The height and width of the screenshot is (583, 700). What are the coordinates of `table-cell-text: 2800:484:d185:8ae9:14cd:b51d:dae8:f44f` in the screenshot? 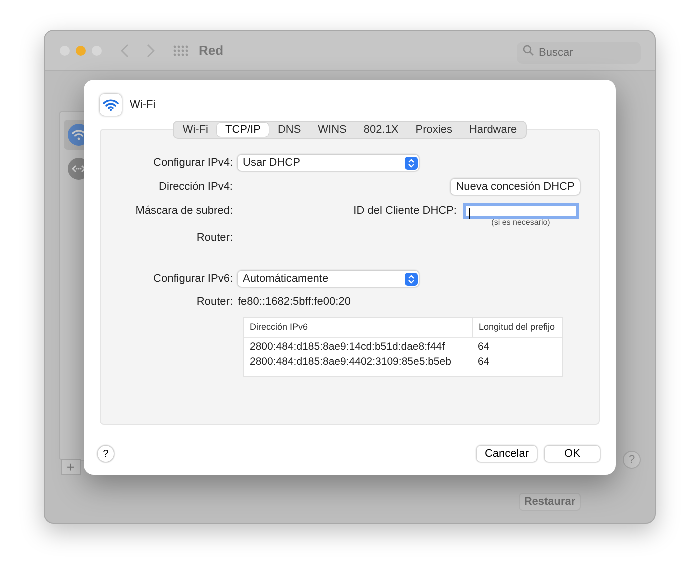 It's located at (347, 347).